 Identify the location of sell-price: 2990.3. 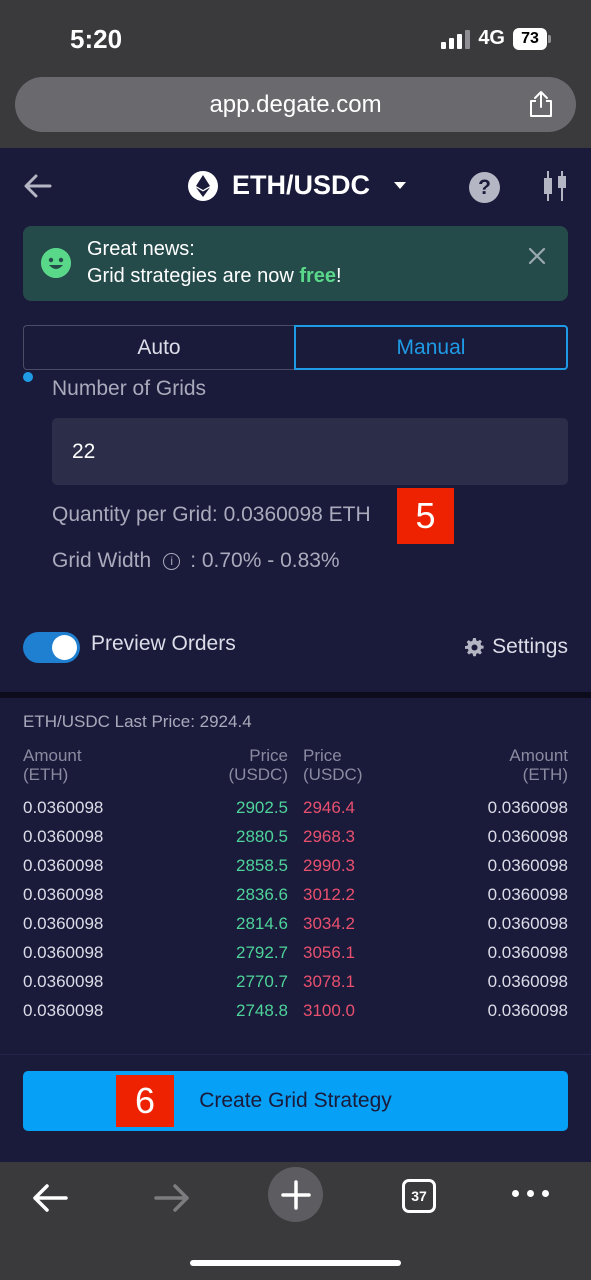
(329, 865).